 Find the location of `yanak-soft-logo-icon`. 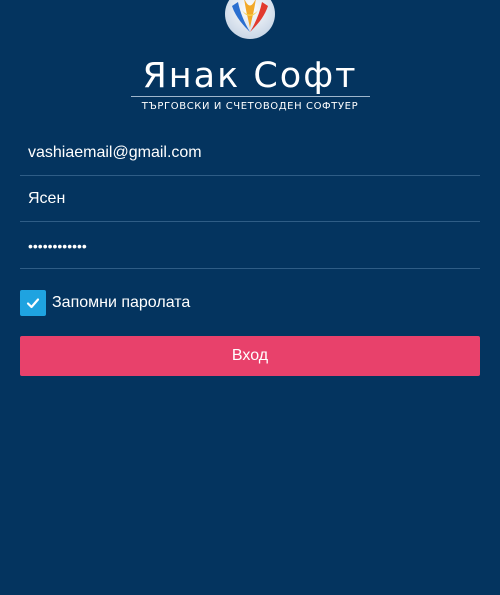

yanak-soft-logo-icon is located at coordinates (250, 19).